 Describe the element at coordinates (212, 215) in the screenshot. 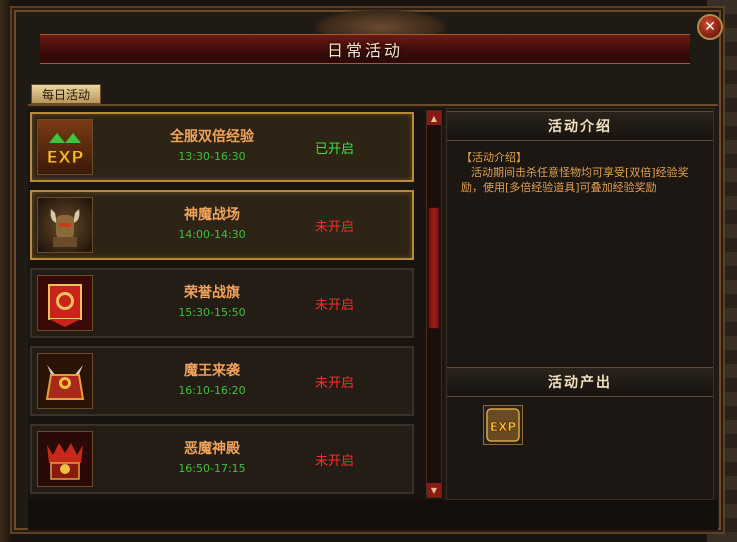

I see `activity-name: 神魔战场` at that location.